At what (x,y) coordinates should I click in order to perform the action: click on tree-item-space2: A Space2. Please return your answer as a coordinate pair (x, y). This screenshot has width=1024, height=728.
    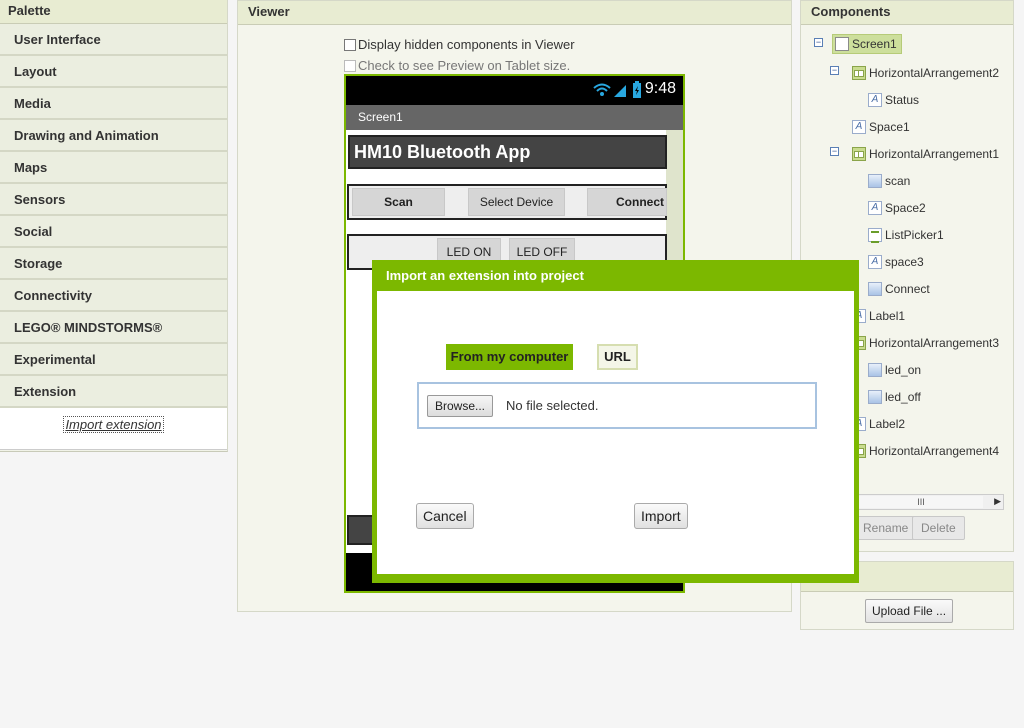
    Looking at the image, I should click on (897, 208).